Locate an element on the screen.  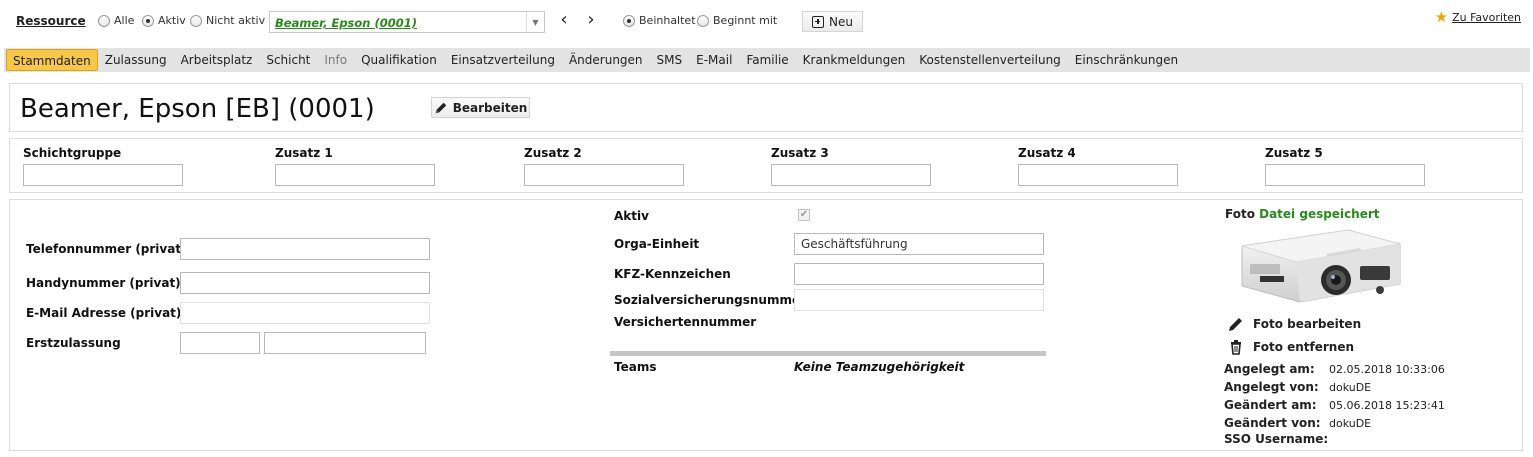
tab-familie: Familie is located at coordinates (767, 60).